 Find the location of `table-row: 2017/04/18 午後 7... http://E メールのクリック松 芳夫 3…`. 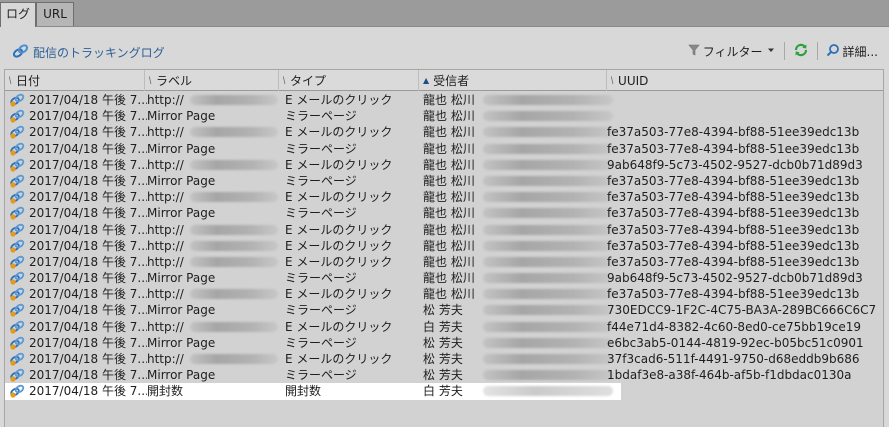

table-row: 2017/04/18 午後 7... http://E メールのクリック松 芳夫 3… is located at coordinates (444, 359).